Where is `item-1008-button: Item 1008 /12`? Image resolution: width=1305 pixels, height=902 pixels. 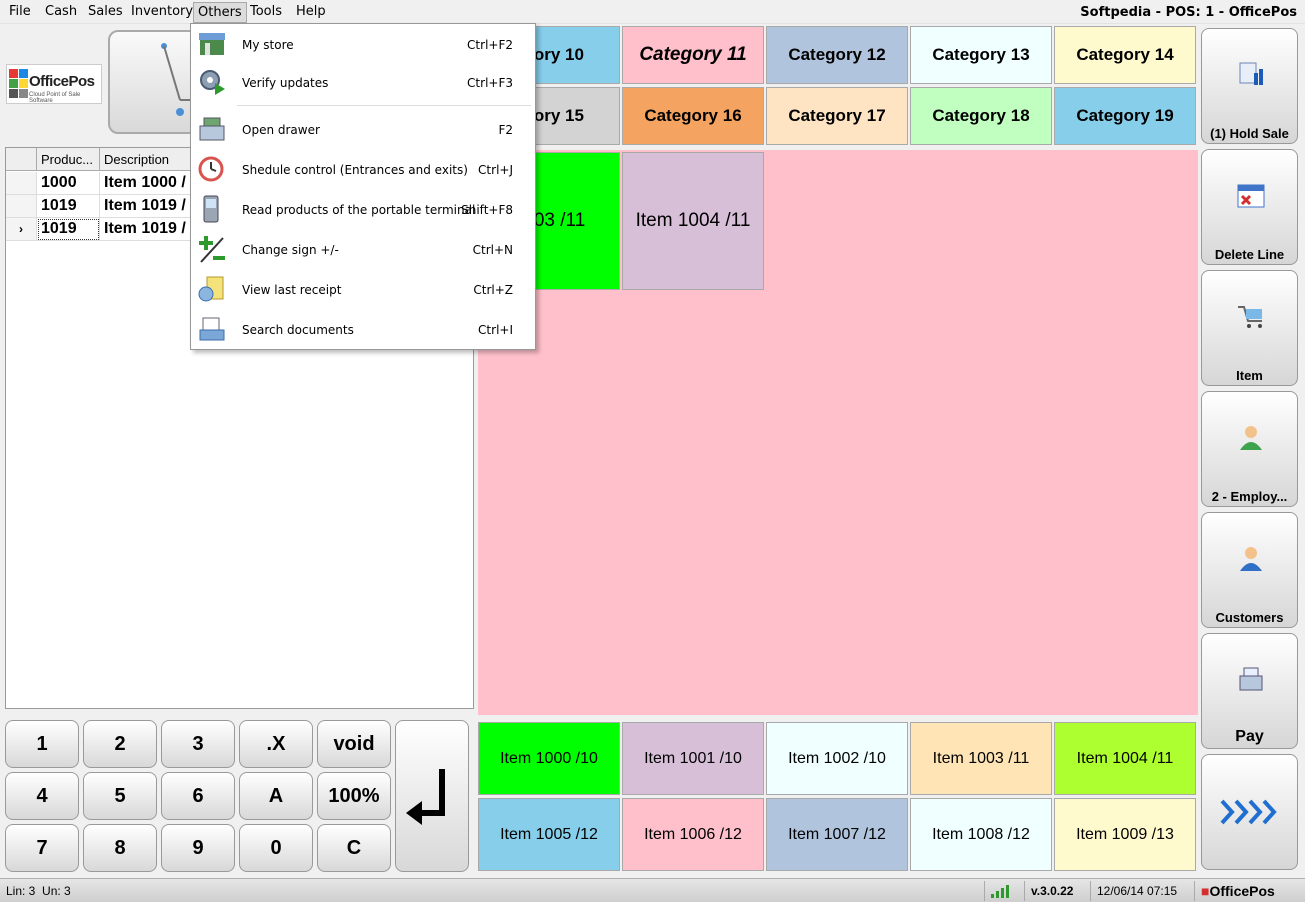 item-1008-button: Item 1008 /12 is located at coordinates (981, 834).